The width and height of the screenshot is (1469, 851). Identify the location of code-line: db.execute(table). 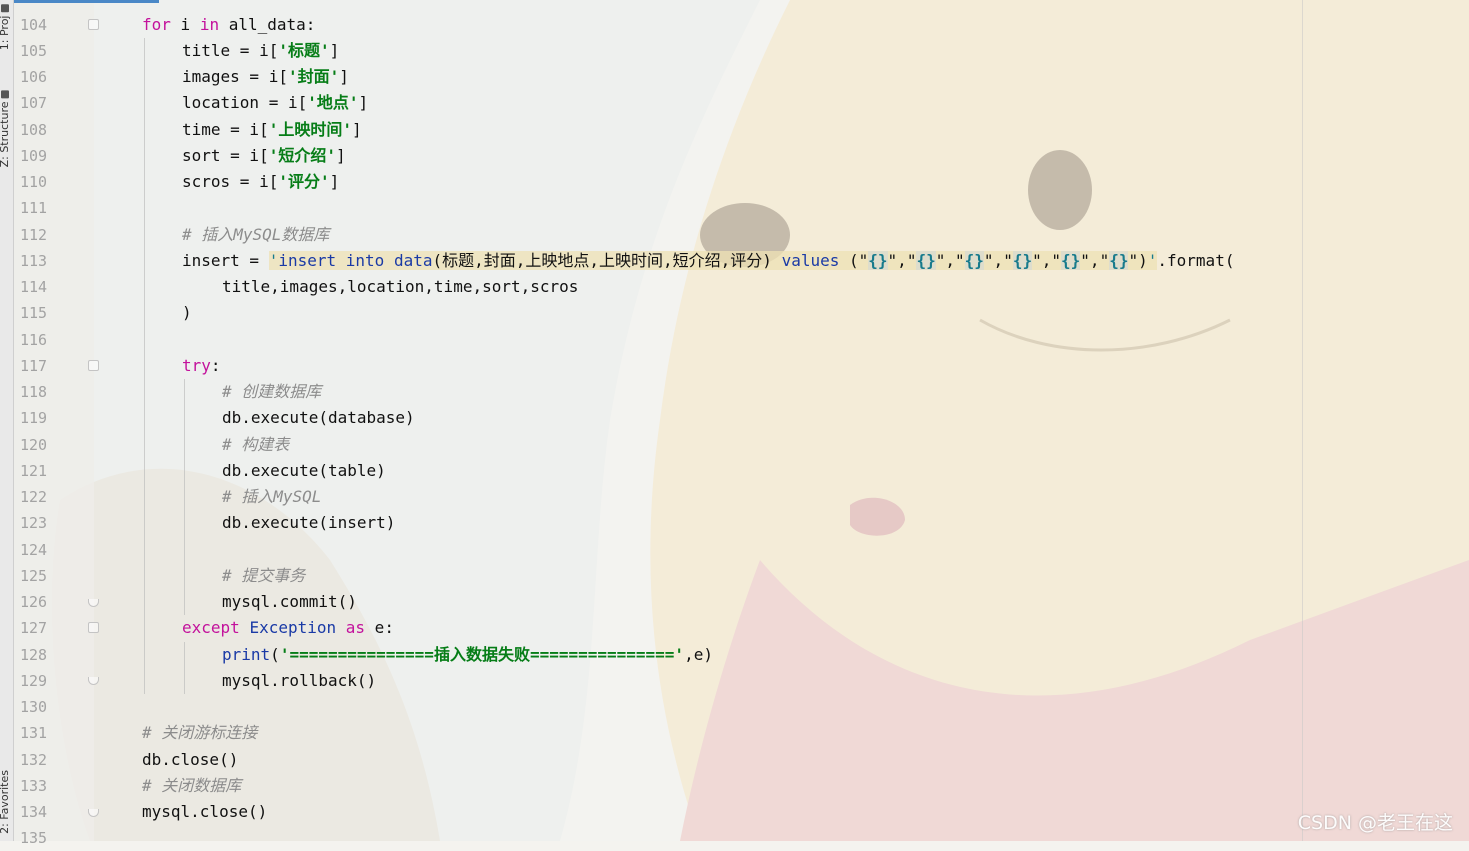
(304, 470).